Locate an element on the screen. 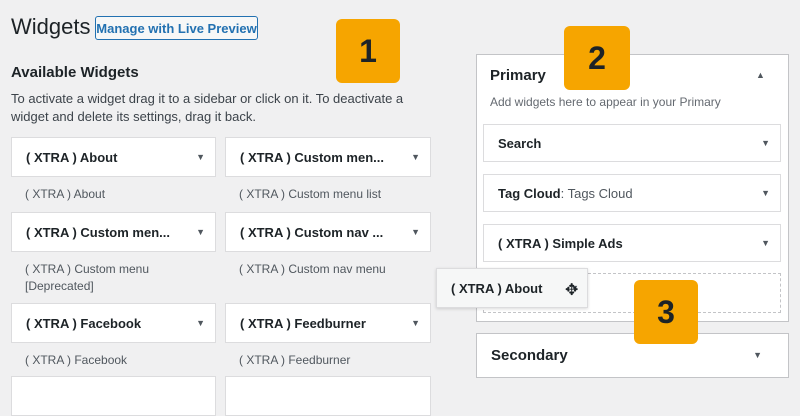 This screenshot has width=800, height=416. available-widgets-heading: Available Widgets is located at coordinates (75, 72).